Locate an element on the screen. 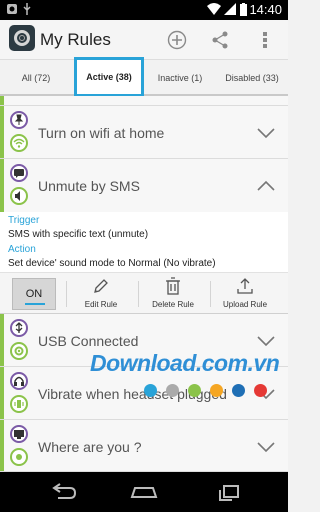  add-circle-icon is located at coordinates (177, 40).